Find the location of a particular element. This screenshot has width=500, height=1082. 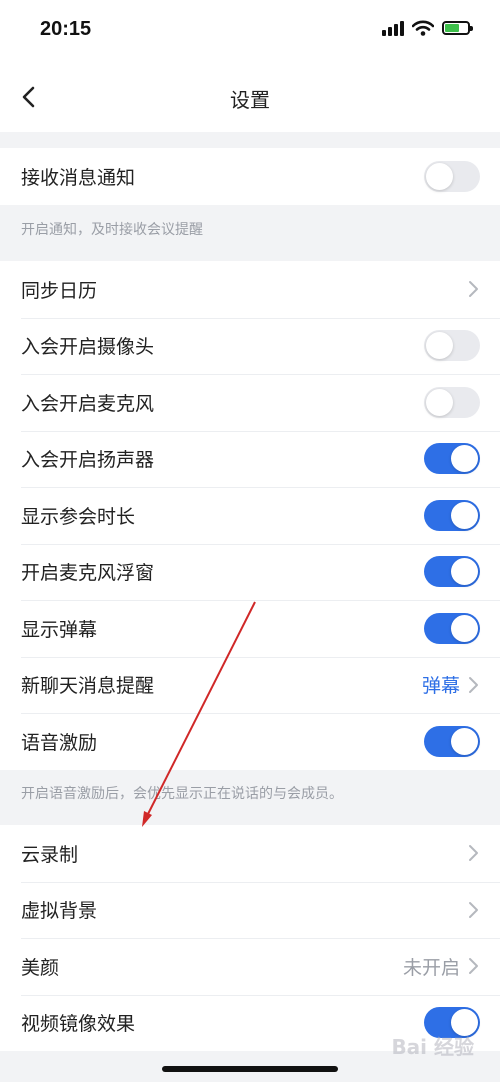

notification-group: 接收消息通知 is located at coordinates (250, 176).